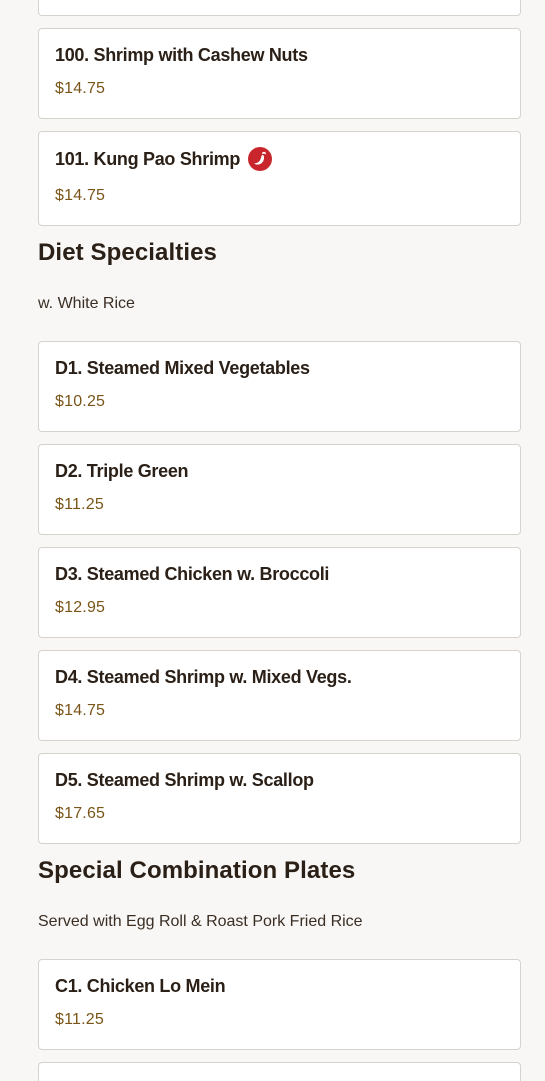 The height and width of the screenshot is (1081, 545). I want to click on menu-item-card: D3. Steamed Chicken w. Broccoli $12.95, so click(279, 592).